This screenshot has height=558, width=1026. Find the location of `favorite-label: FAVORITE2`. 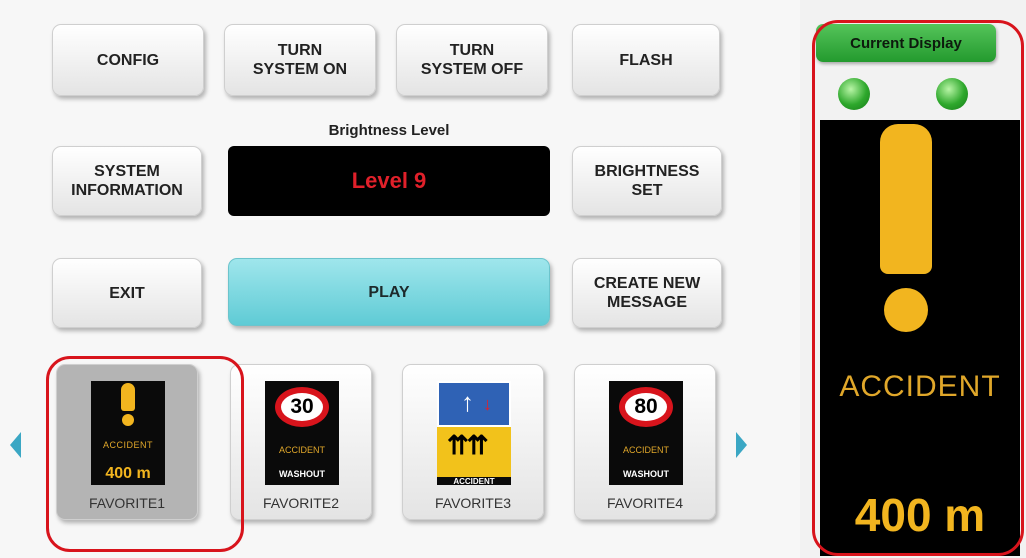

favorite-label: FAVORITE2 is located at coordinates (301, 503).